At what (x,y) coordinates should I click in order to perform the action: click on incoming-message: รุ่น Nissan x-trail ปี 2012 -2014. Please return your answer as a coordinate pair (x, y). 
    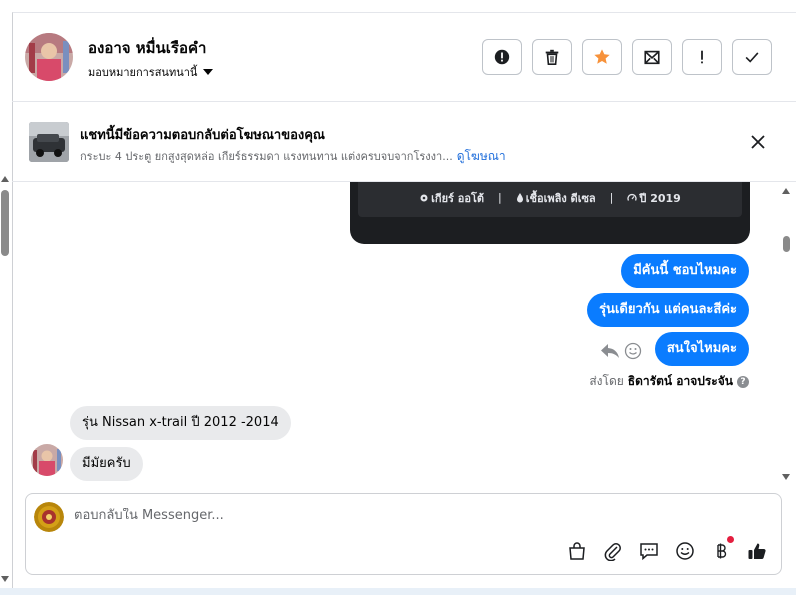
    Looking at the image, I should click on (180, 423).